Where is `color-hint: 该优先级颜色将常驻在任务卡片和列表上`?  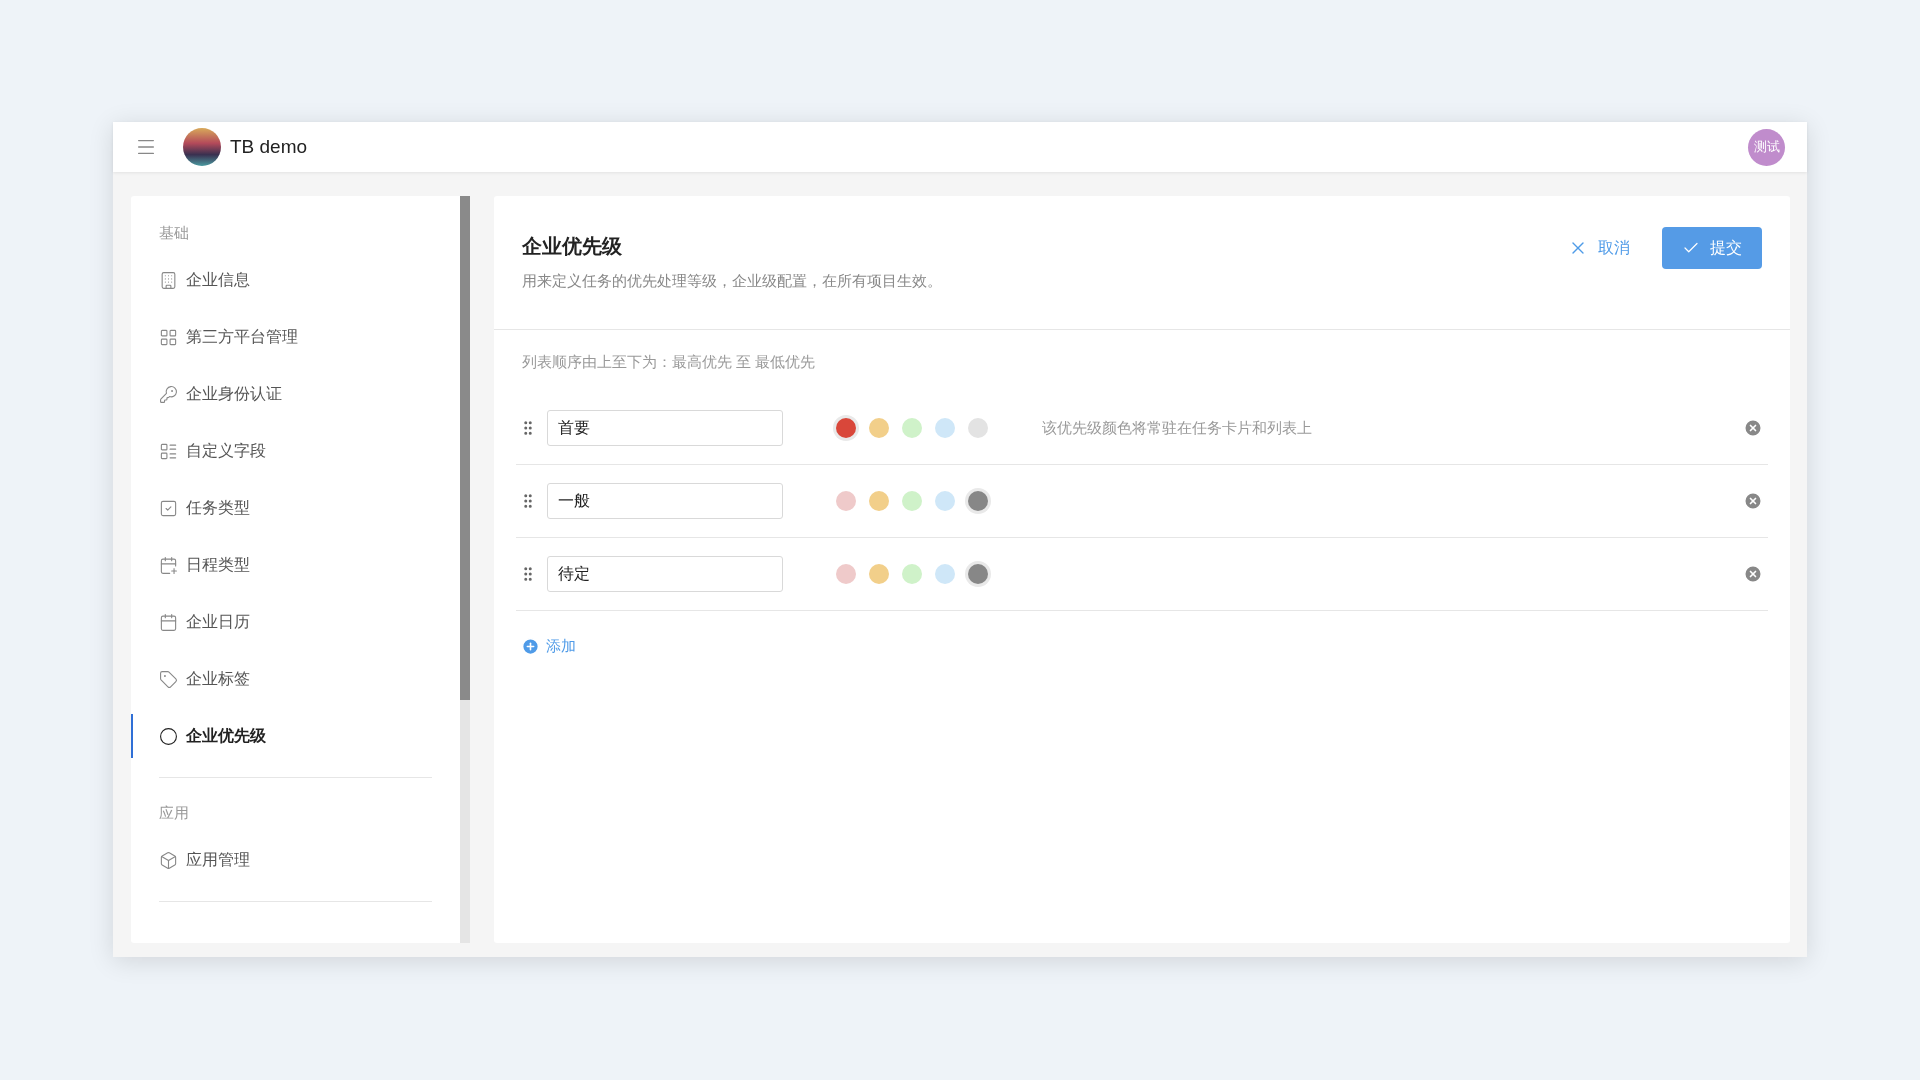 color-hint: 该优先级颜色将常驻在任务卡片和列表上 is located at coordinates (1177, 427).